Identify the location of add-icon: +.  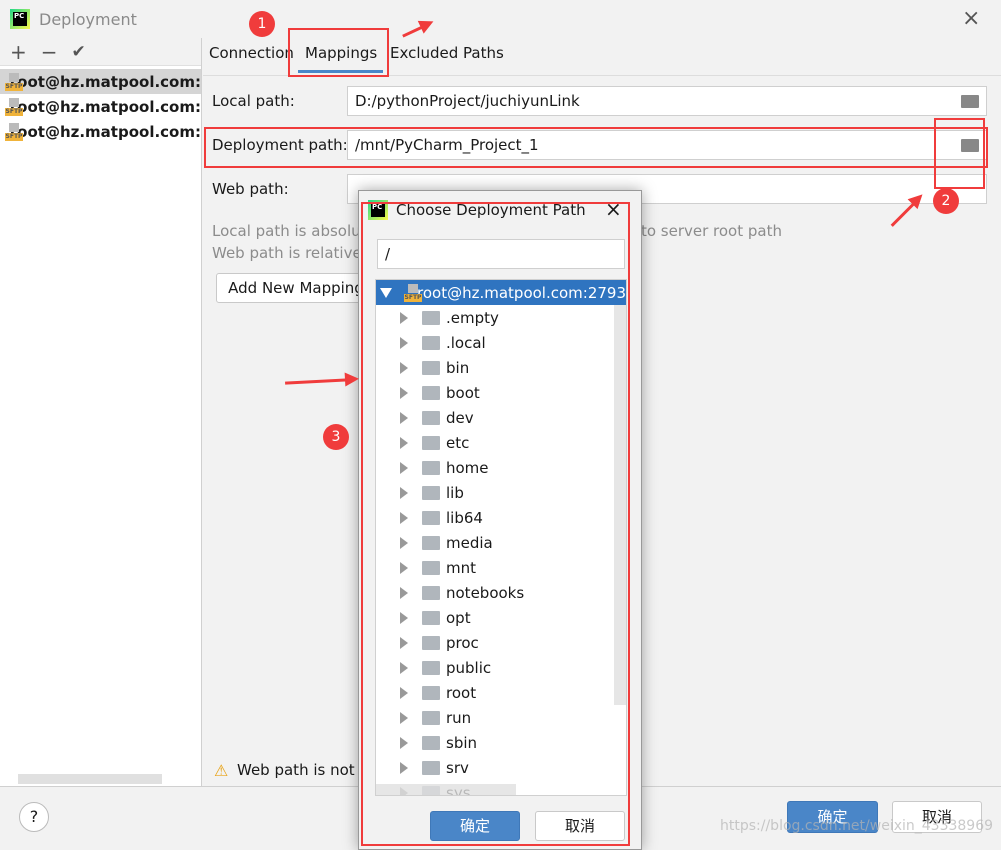
(18, 52).